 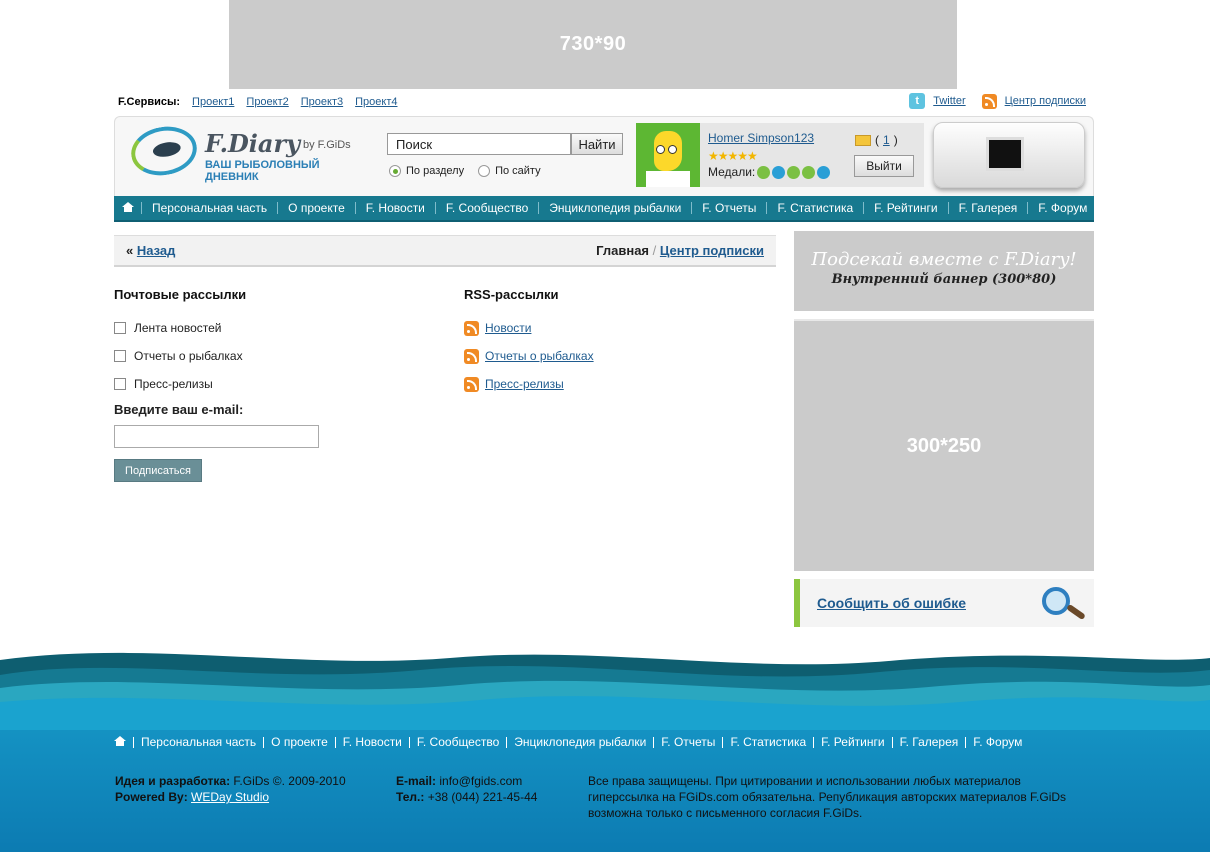 What do you see at coordinates (371, 742) in the screenshot?
I see `footer-nav-news: F. Новости` at bounding box center [371, 742].